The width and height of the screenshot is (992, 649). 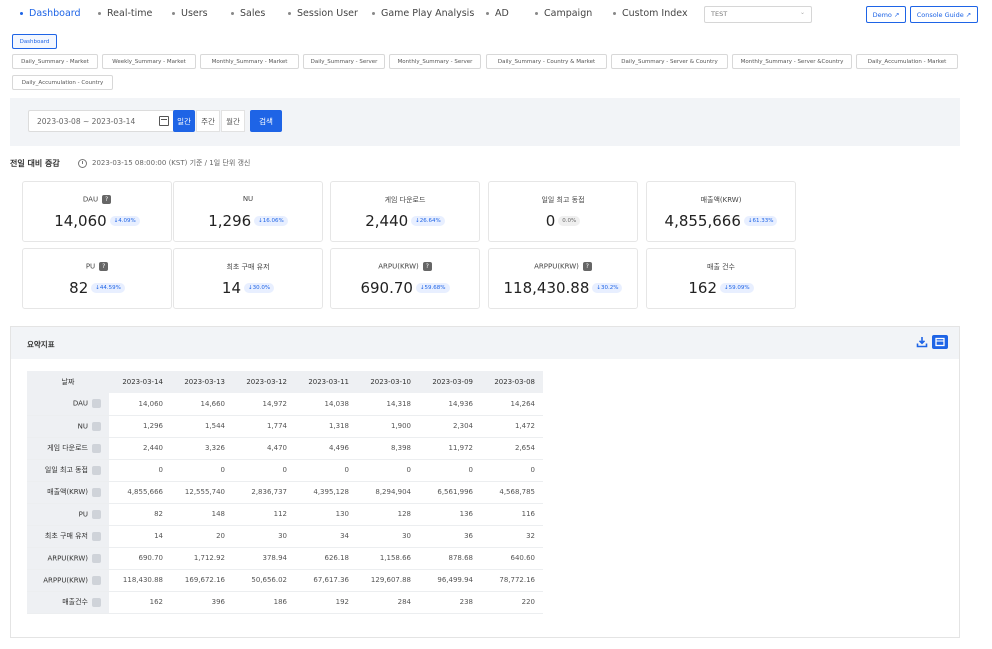 What do you see at coordinates (907, 61) in the screenshot?
I see `subtab-daily-accumulation-market: Daily_Accumulation - Market` at bounding box center [907, 61].